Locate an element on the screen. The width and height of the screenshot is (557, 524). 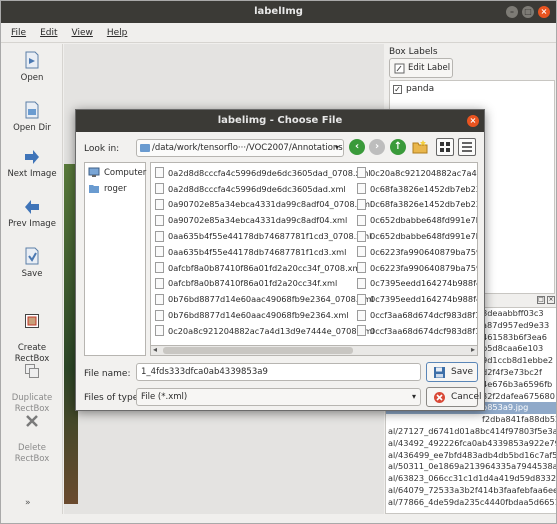
file-list-item: al/64079_72533a3b2f414b3faafebfaa6ee is located at coordinates (471, 491).